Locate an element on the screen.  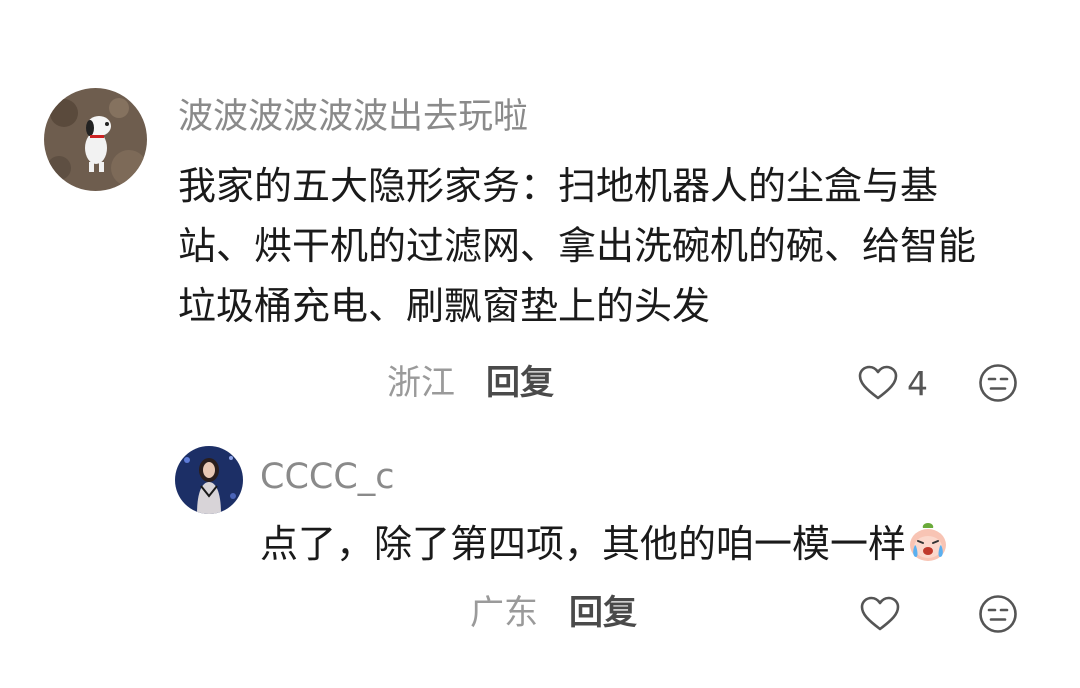
reply-avatar-image is located at coordinates (209, 480).